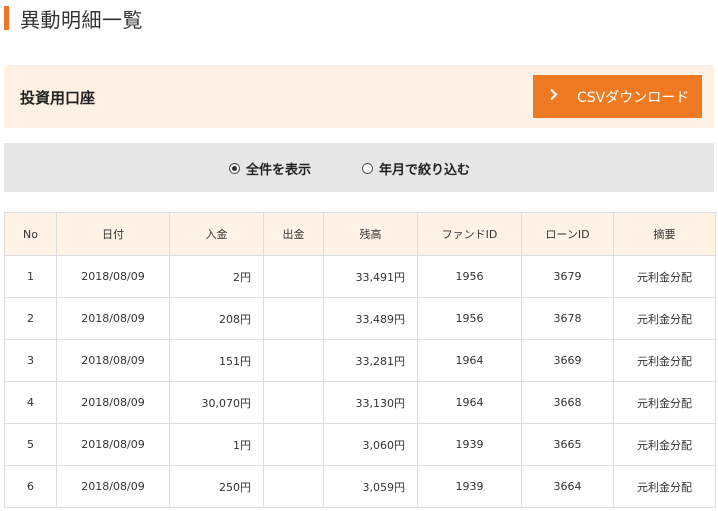  I want to click on header-no: No, so click(30, 234).